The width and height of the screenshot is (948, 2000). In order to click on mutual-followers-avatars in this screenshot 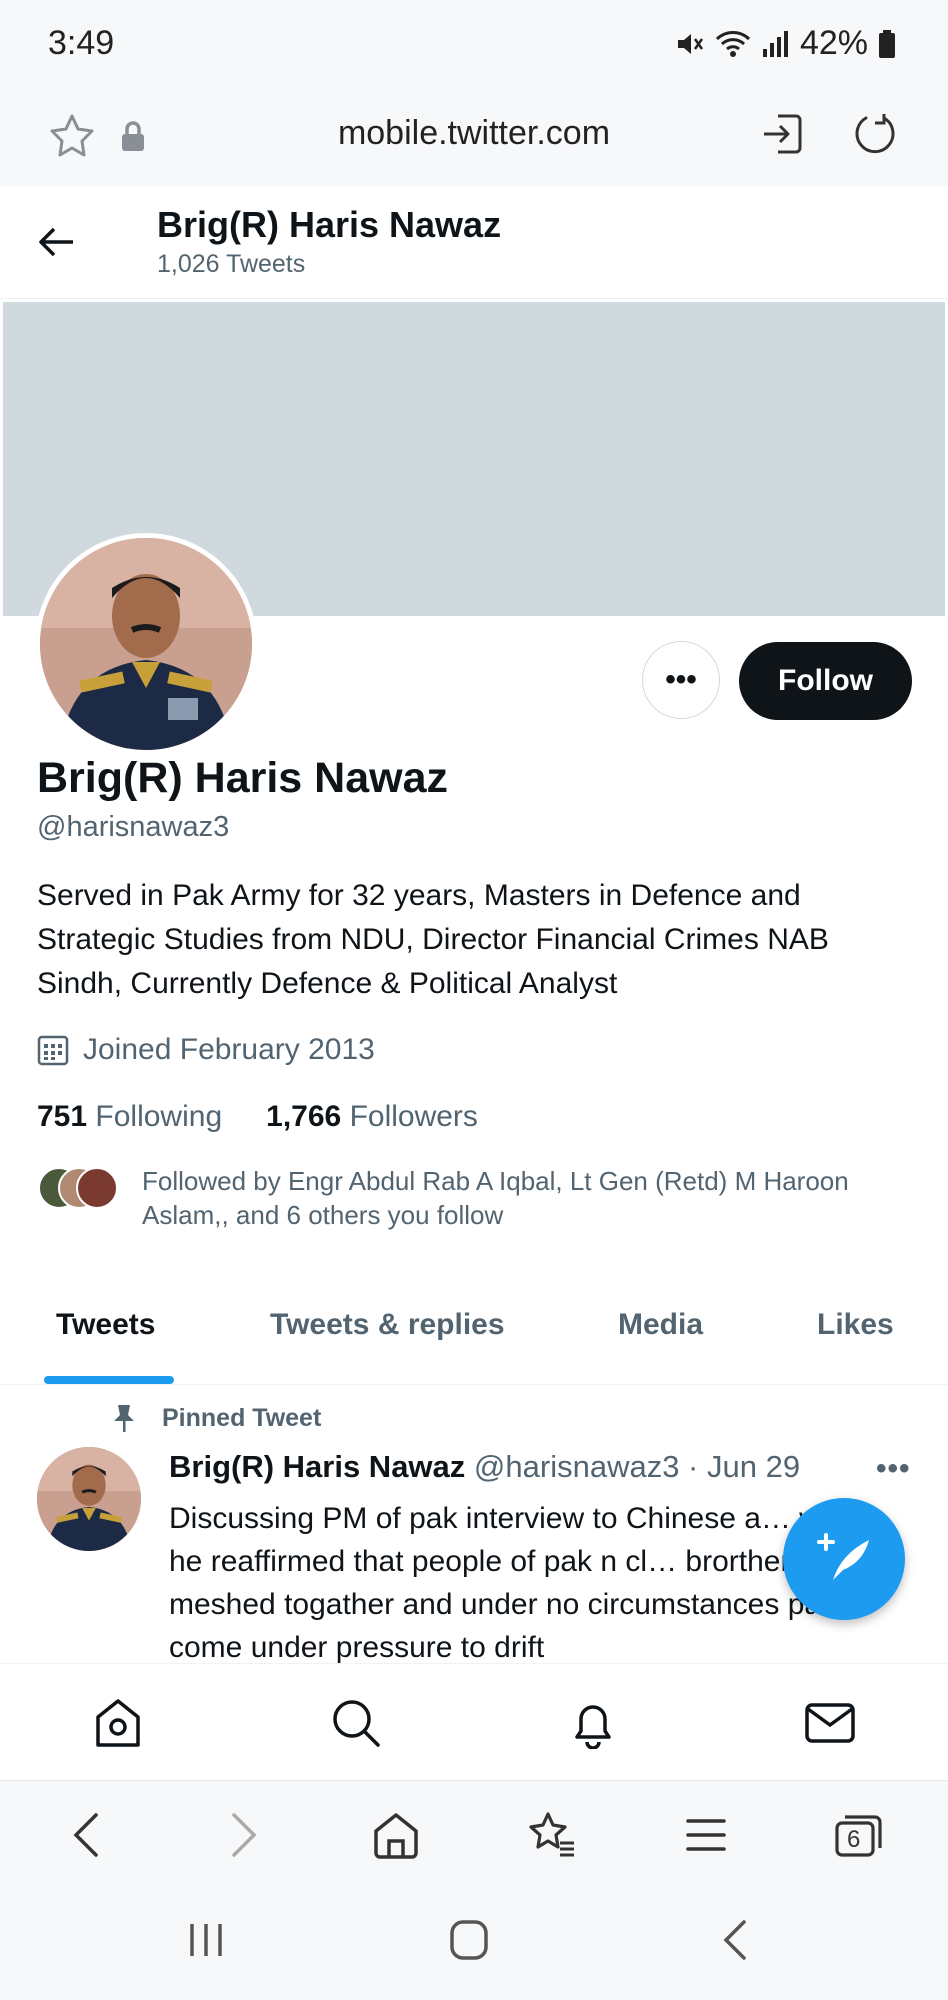, I will do `click(78, 1188)`.